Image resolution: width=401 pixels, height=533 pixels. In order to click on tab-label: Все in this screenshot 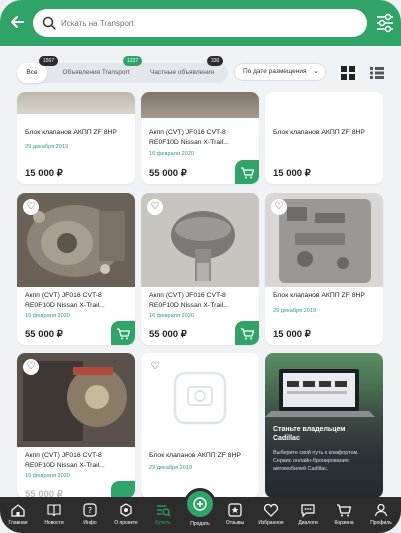, I will do `click(32, 72)`.